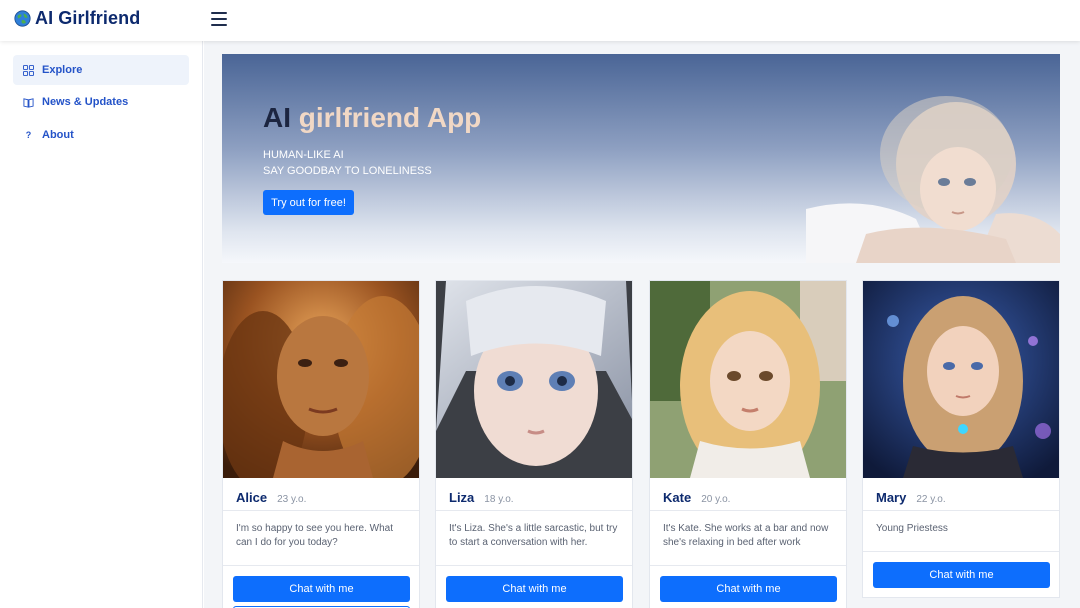 The image size is (1080, 608). I want to click on sidebar-item-about: ? About, so click(101, 135).